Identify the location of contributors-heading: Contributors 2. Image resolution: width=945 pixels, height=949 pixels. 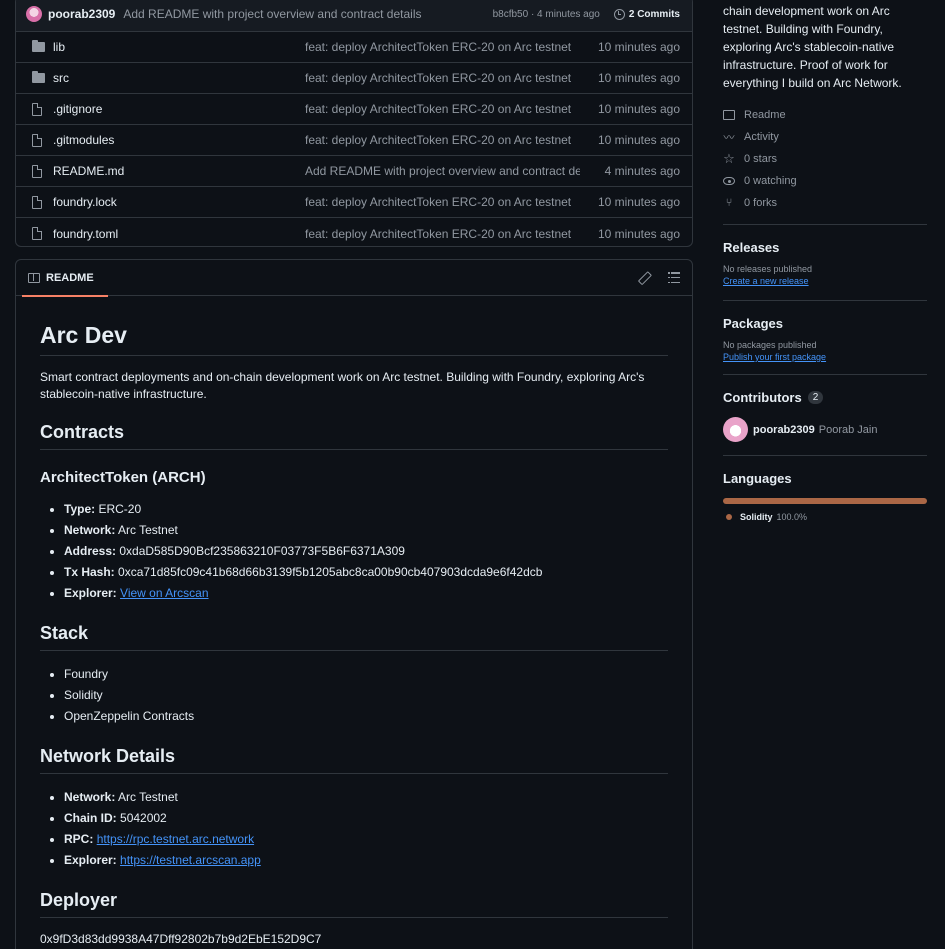
(825, 397).